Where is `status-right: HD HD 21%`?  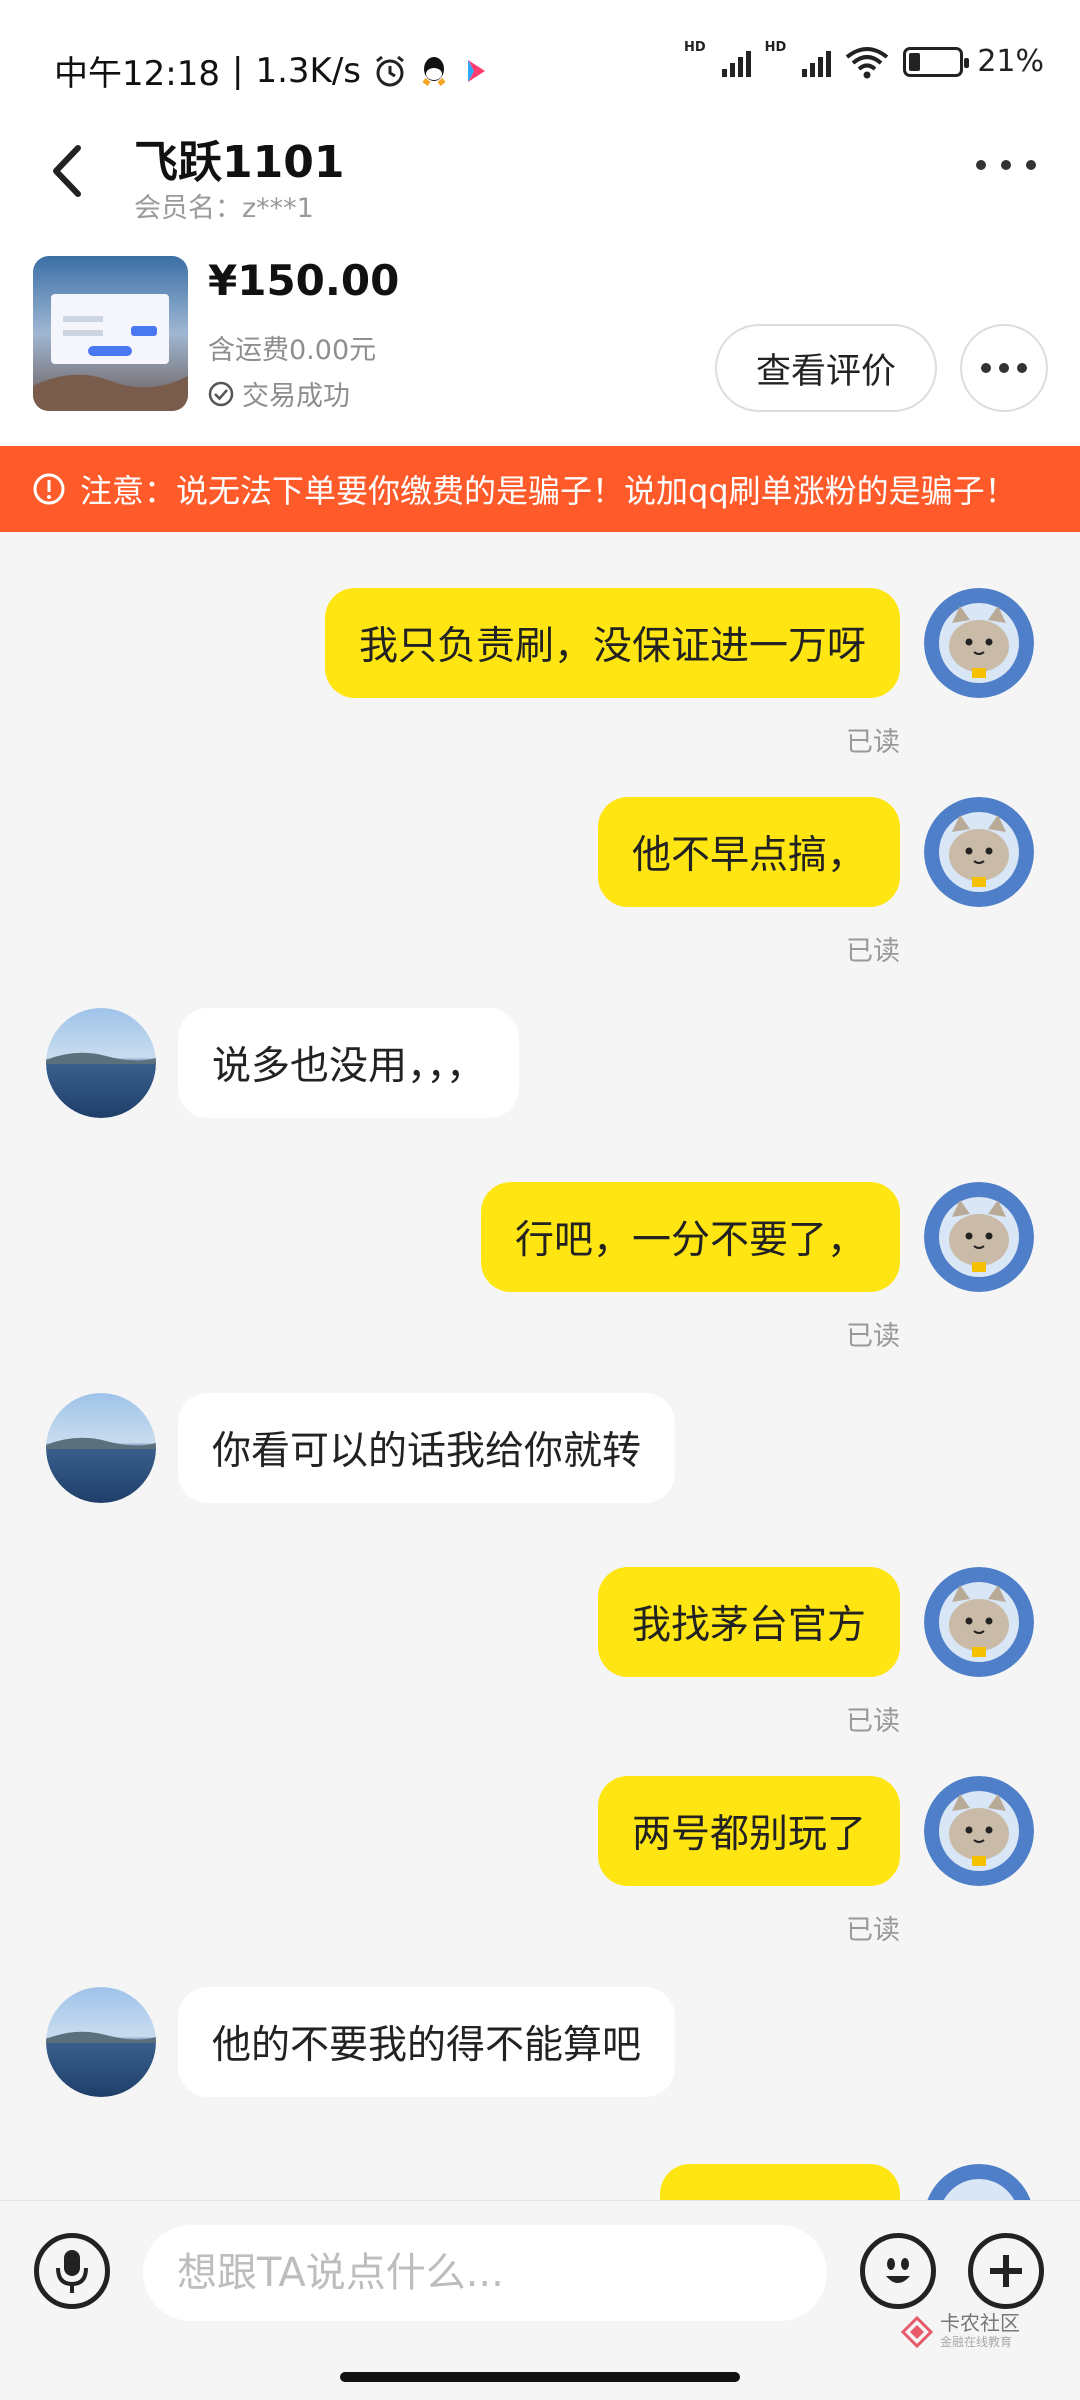 status-right: HD HD 21% is located at coordinates (864, 59).